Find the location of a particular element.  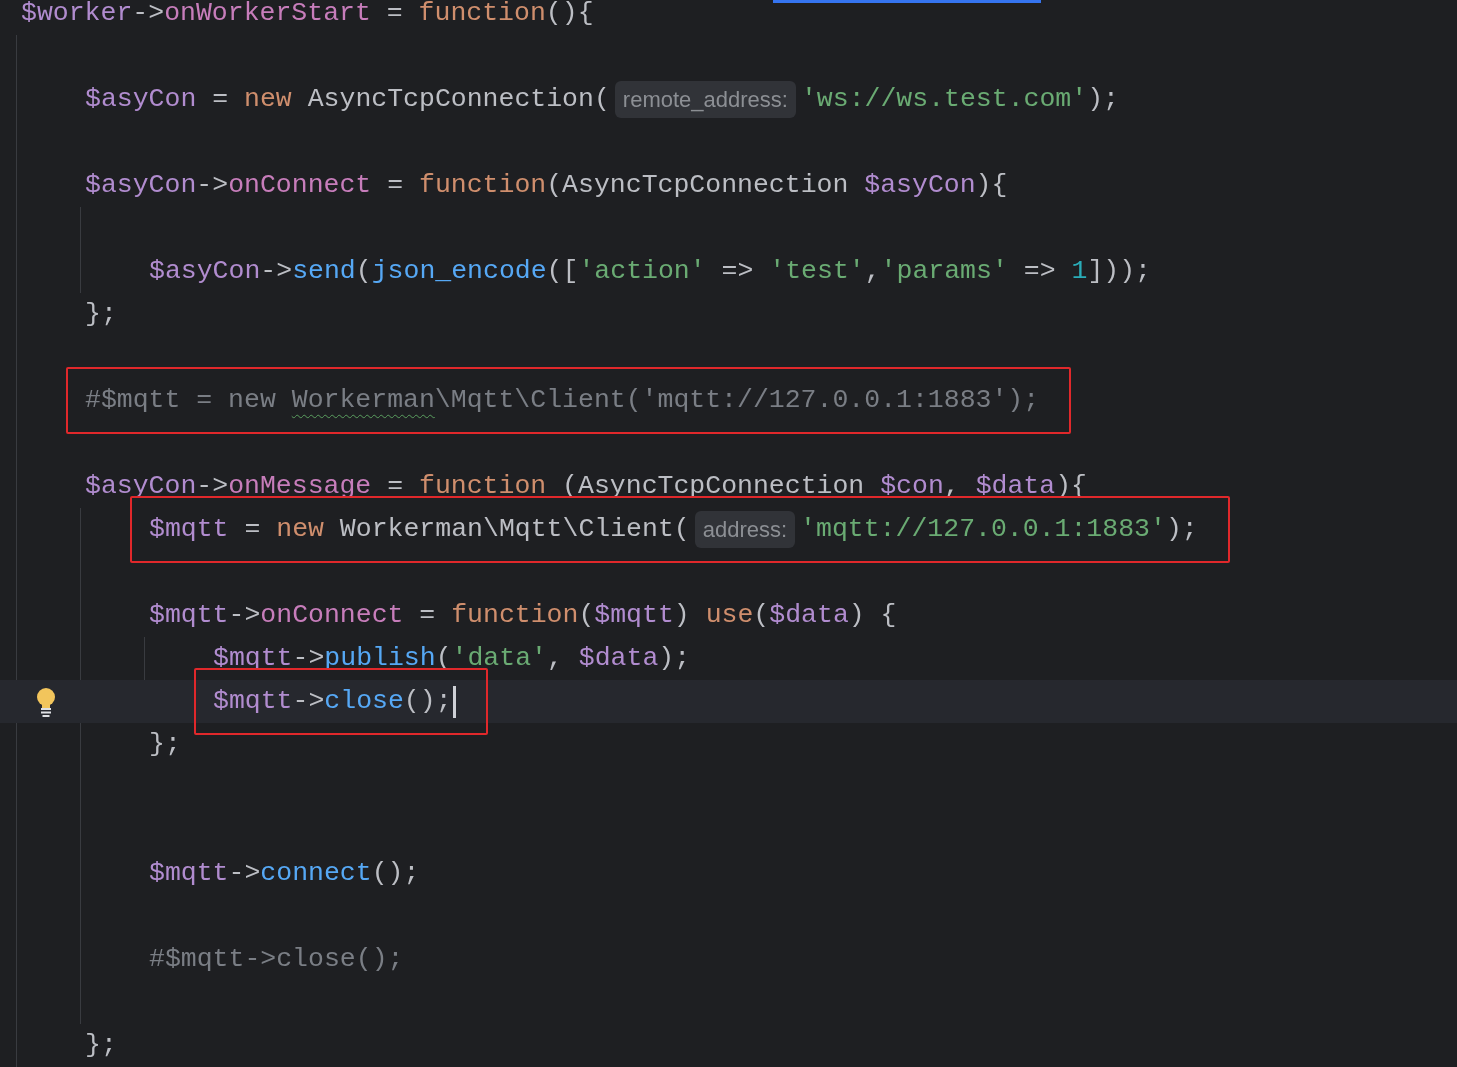

code-text: $worker->onWorkerStart = function(){ is located at coordinates (307, 15).